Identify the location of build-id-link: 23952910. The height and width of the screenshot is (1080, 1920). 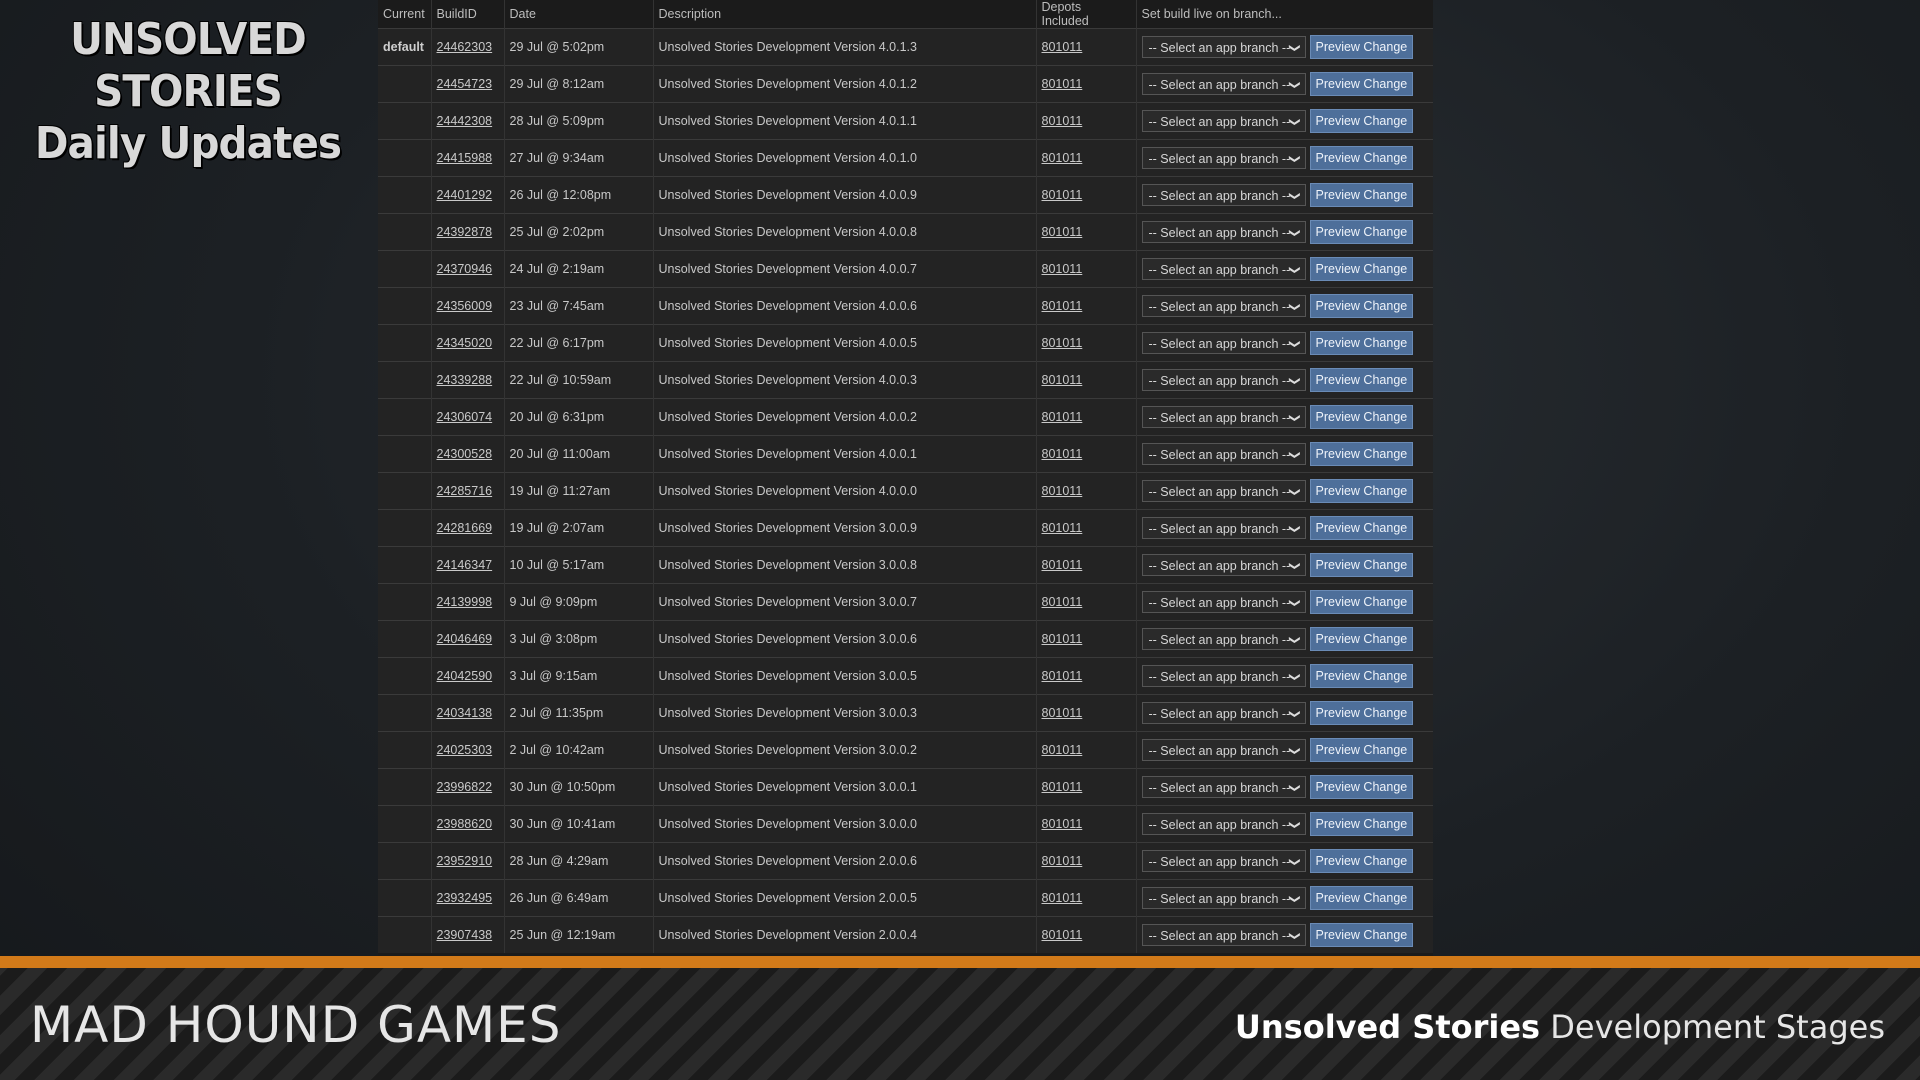
(465, 861).